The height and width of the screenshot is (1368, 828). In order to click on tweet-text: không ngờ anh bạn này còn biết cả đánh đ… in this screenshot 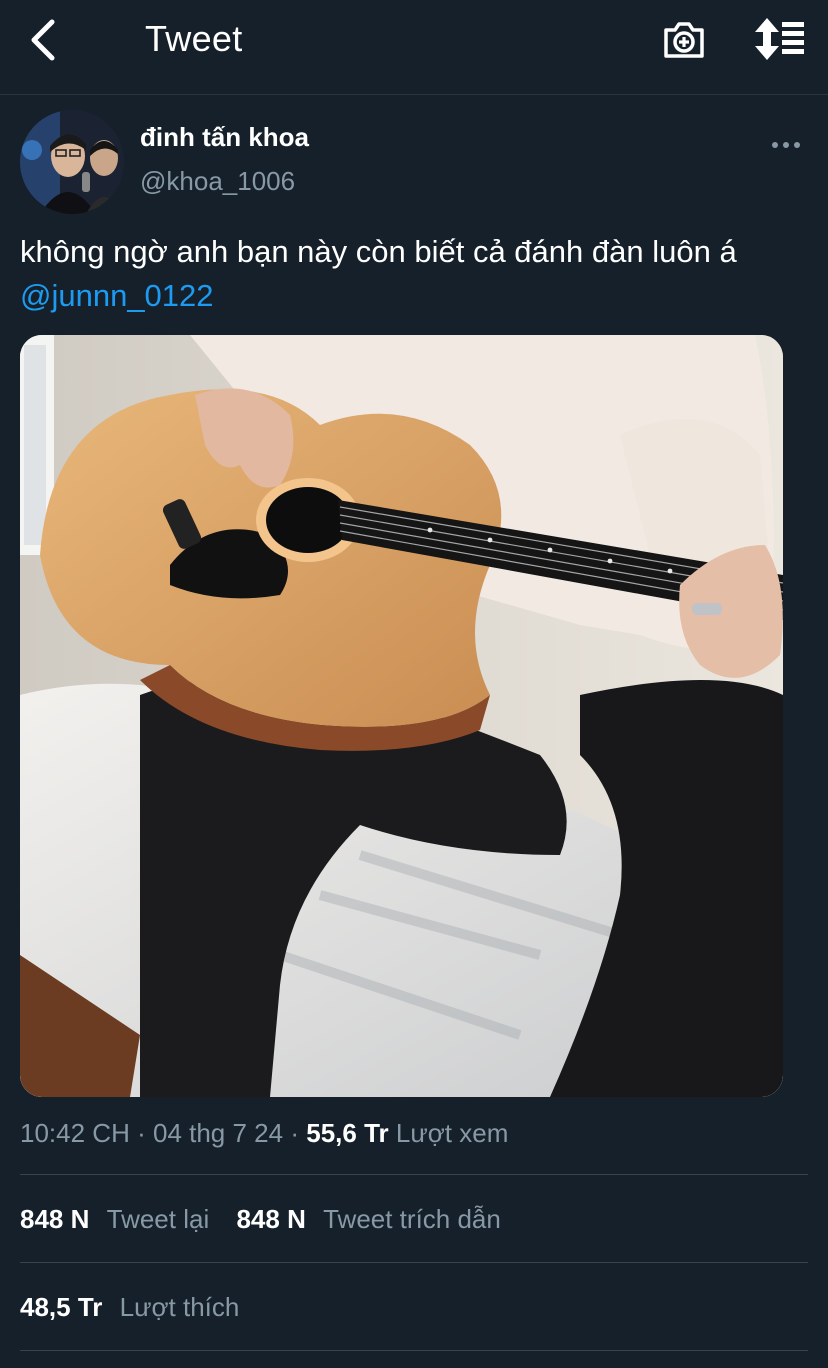, I will do `click(420, 274)`.